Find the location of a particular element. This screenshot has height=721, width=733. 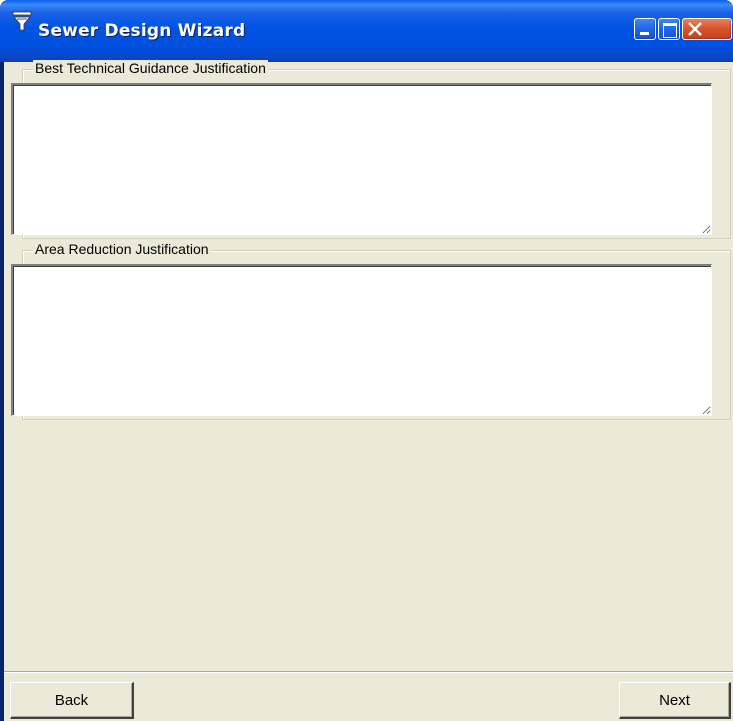

close-button is located at coordinates (707, 29).